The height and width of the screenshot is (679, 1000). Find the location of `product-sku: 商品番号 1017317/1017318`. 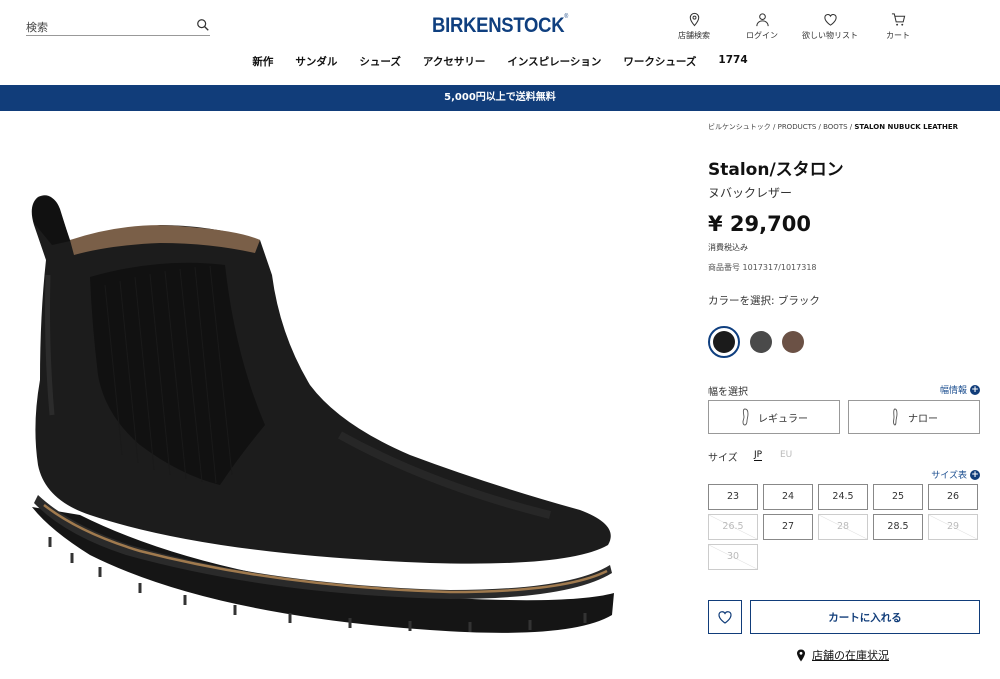

product-sku: 商品番号 1017317/1017318 is located at coordinates (762, 267).